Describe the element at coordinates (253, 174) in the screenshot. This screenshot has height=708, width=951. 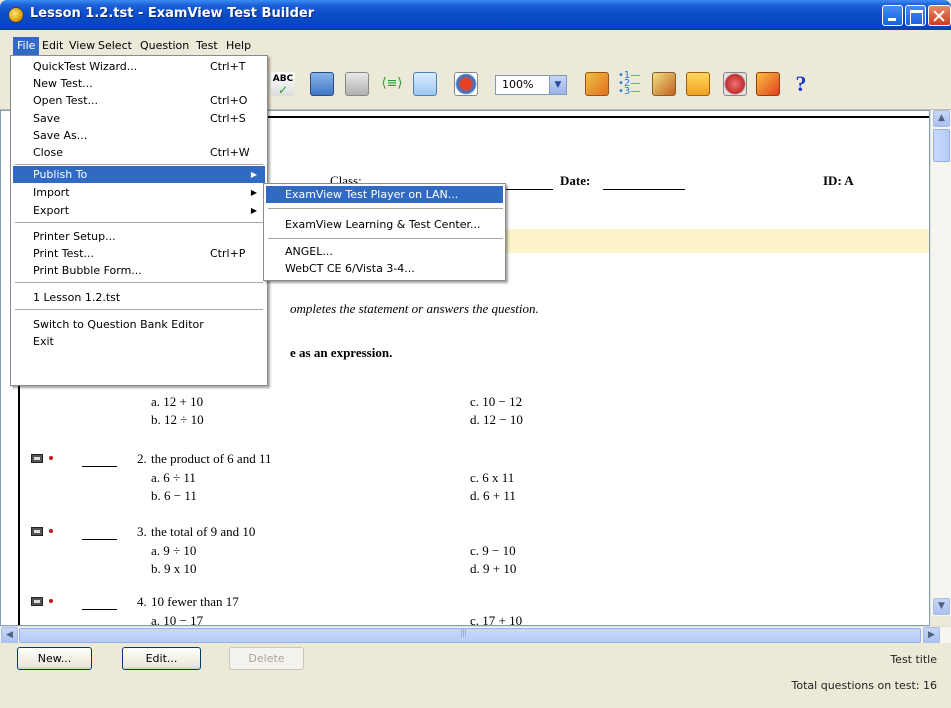
I see `submenu-arrow-icon: ▶` at that location.